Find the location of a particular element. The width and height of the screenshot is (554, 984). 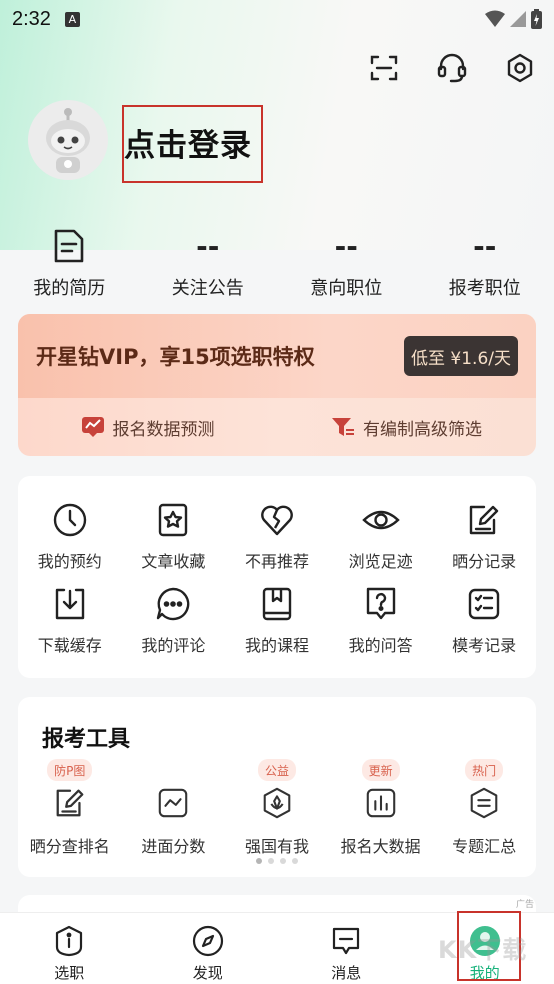

vip-feature-prediction: 报名数据预测 is located at coordinates (147, 427).